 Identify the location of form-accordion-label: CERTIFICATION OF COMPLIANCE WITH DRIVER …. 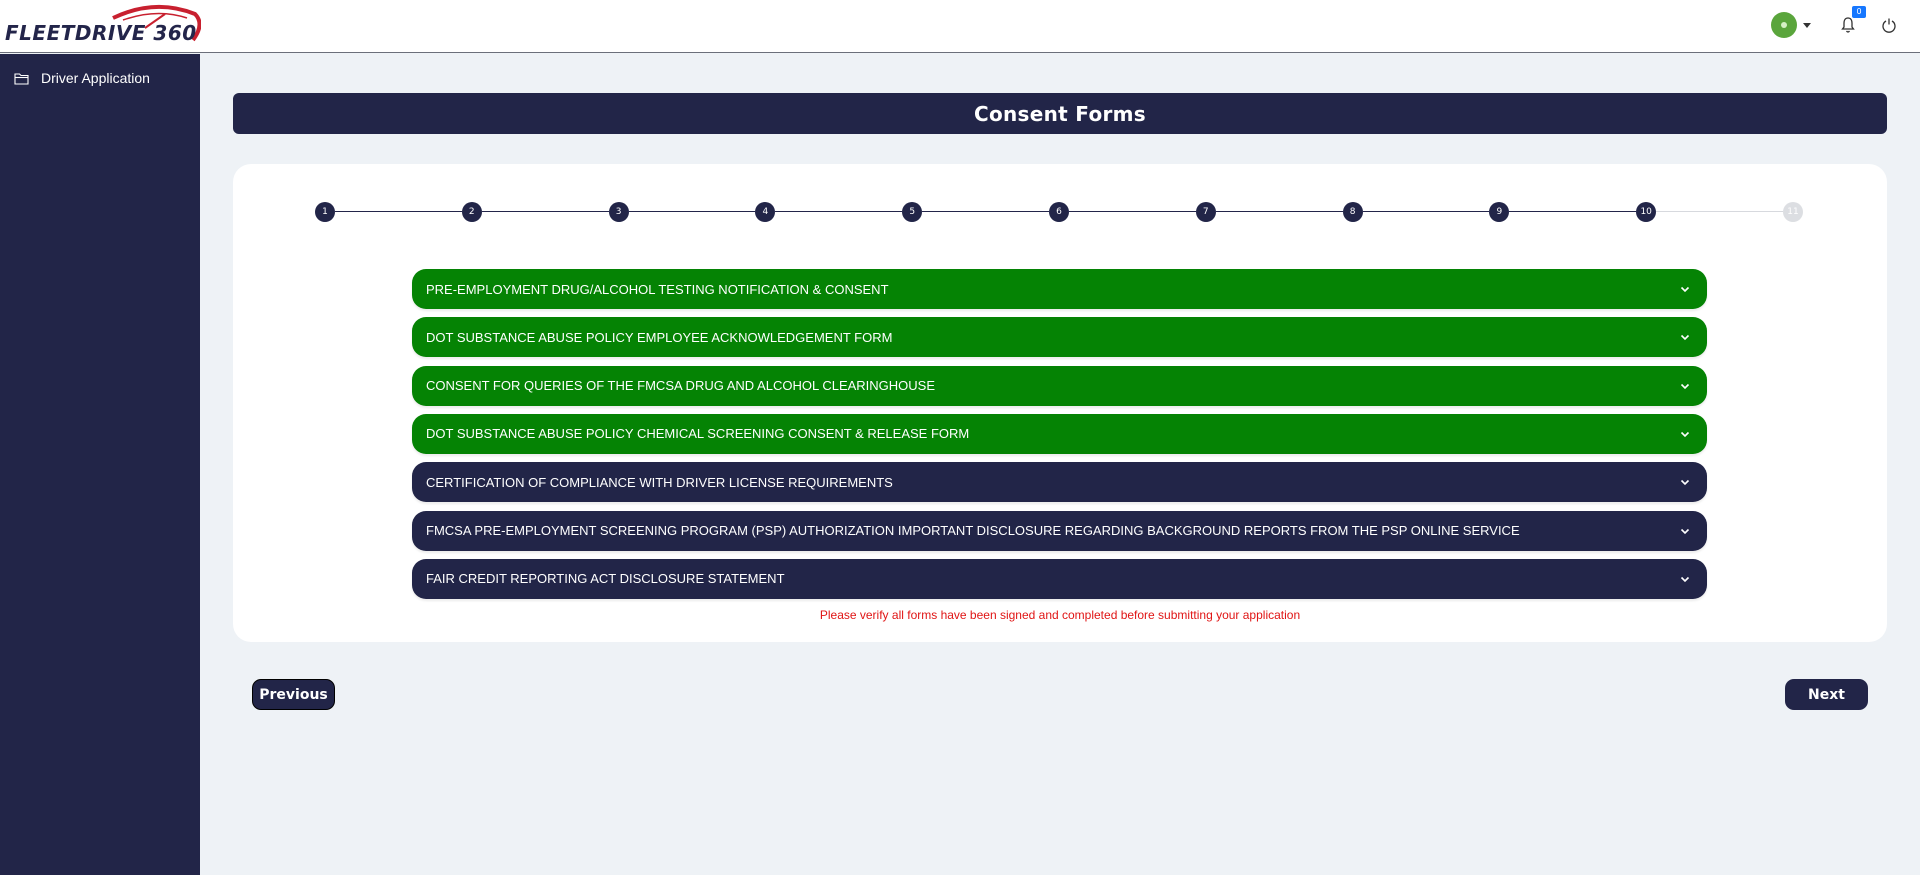
(659, 482).